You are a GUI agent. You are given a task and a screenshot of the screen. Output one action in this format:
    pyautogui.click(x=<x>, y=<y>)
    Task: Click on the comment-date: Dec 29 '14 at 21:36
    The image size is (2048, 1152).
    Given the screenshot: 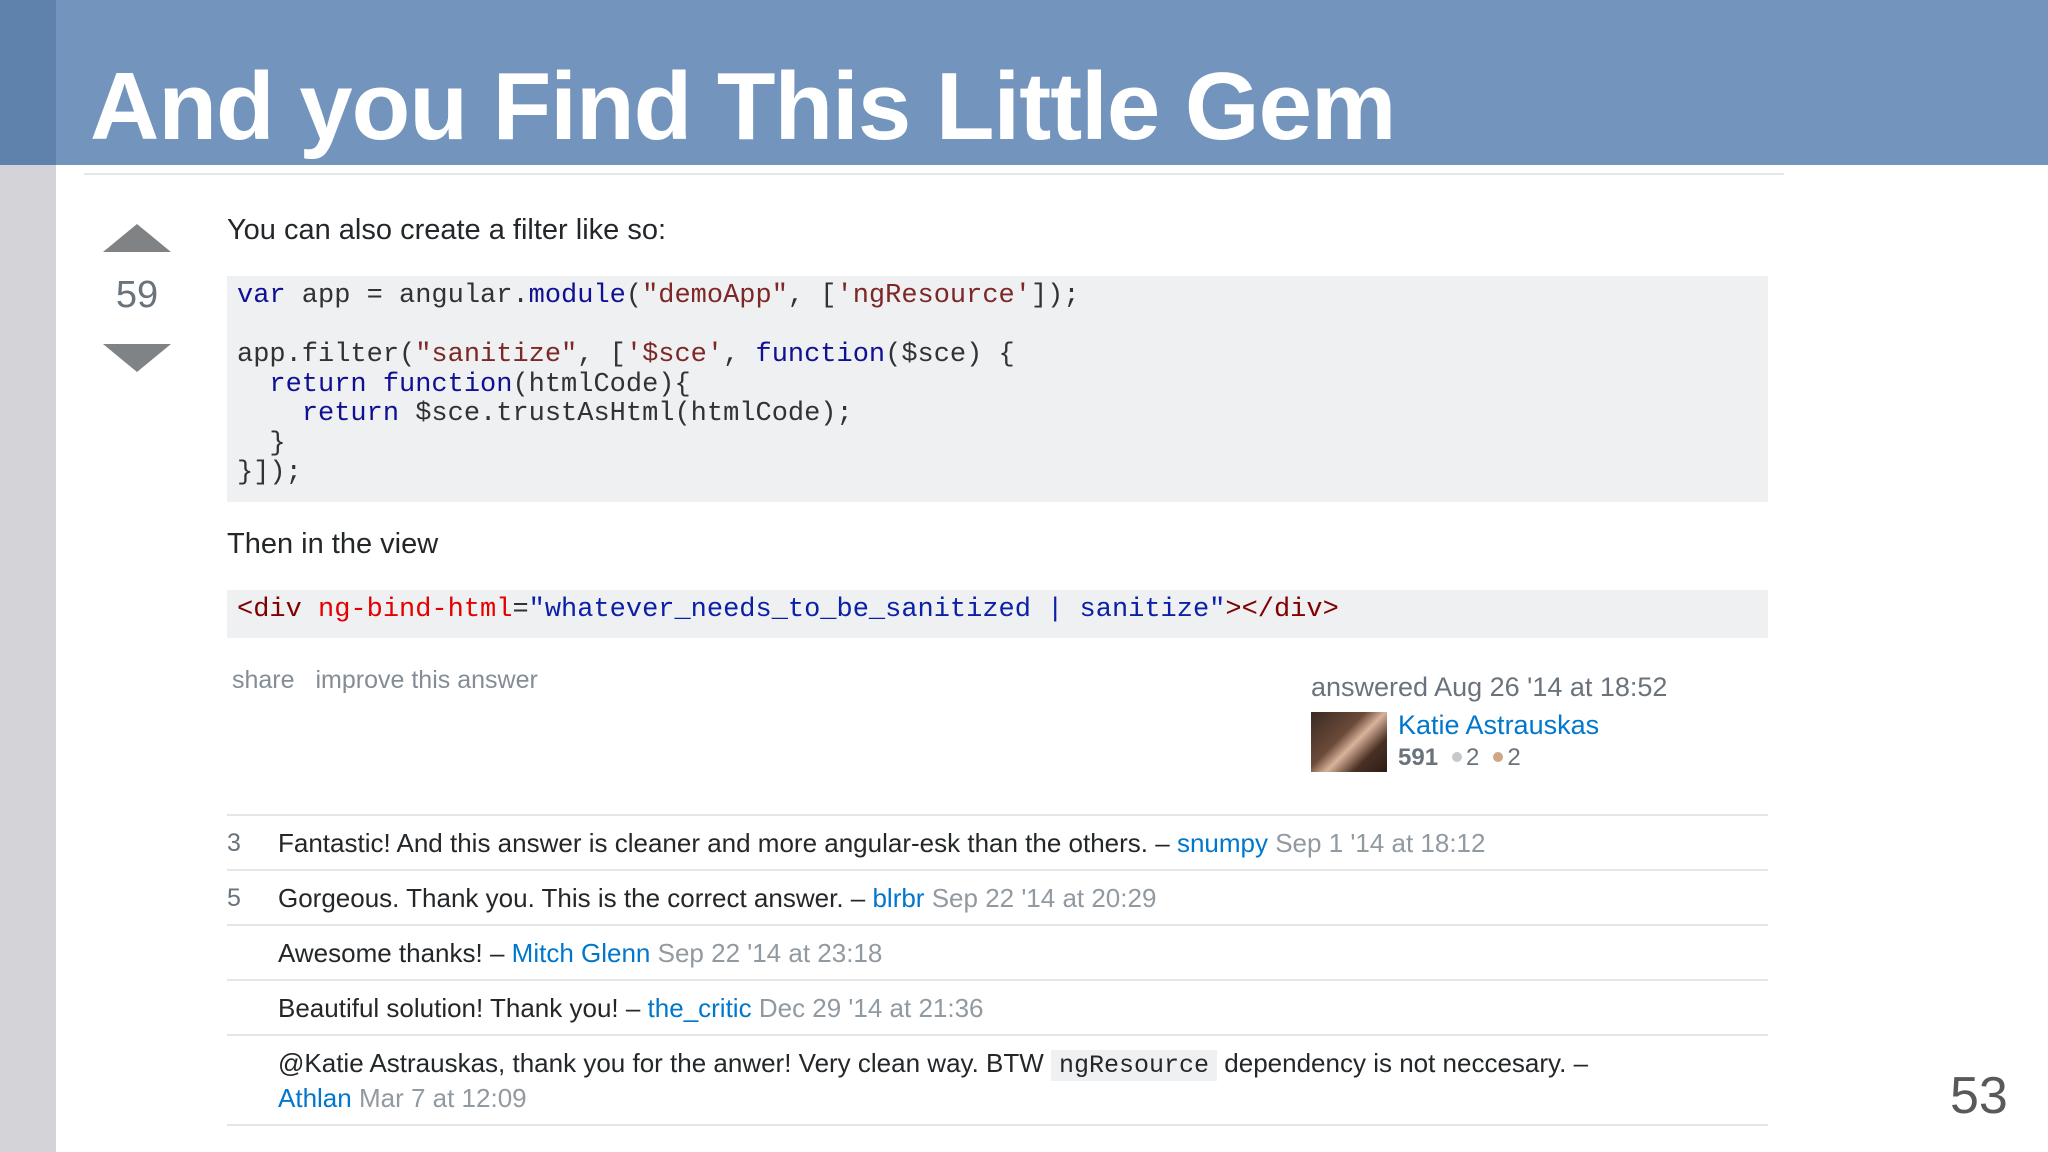 What is the action you would take?
    pyautogui.click(x=871, y=1008)
    